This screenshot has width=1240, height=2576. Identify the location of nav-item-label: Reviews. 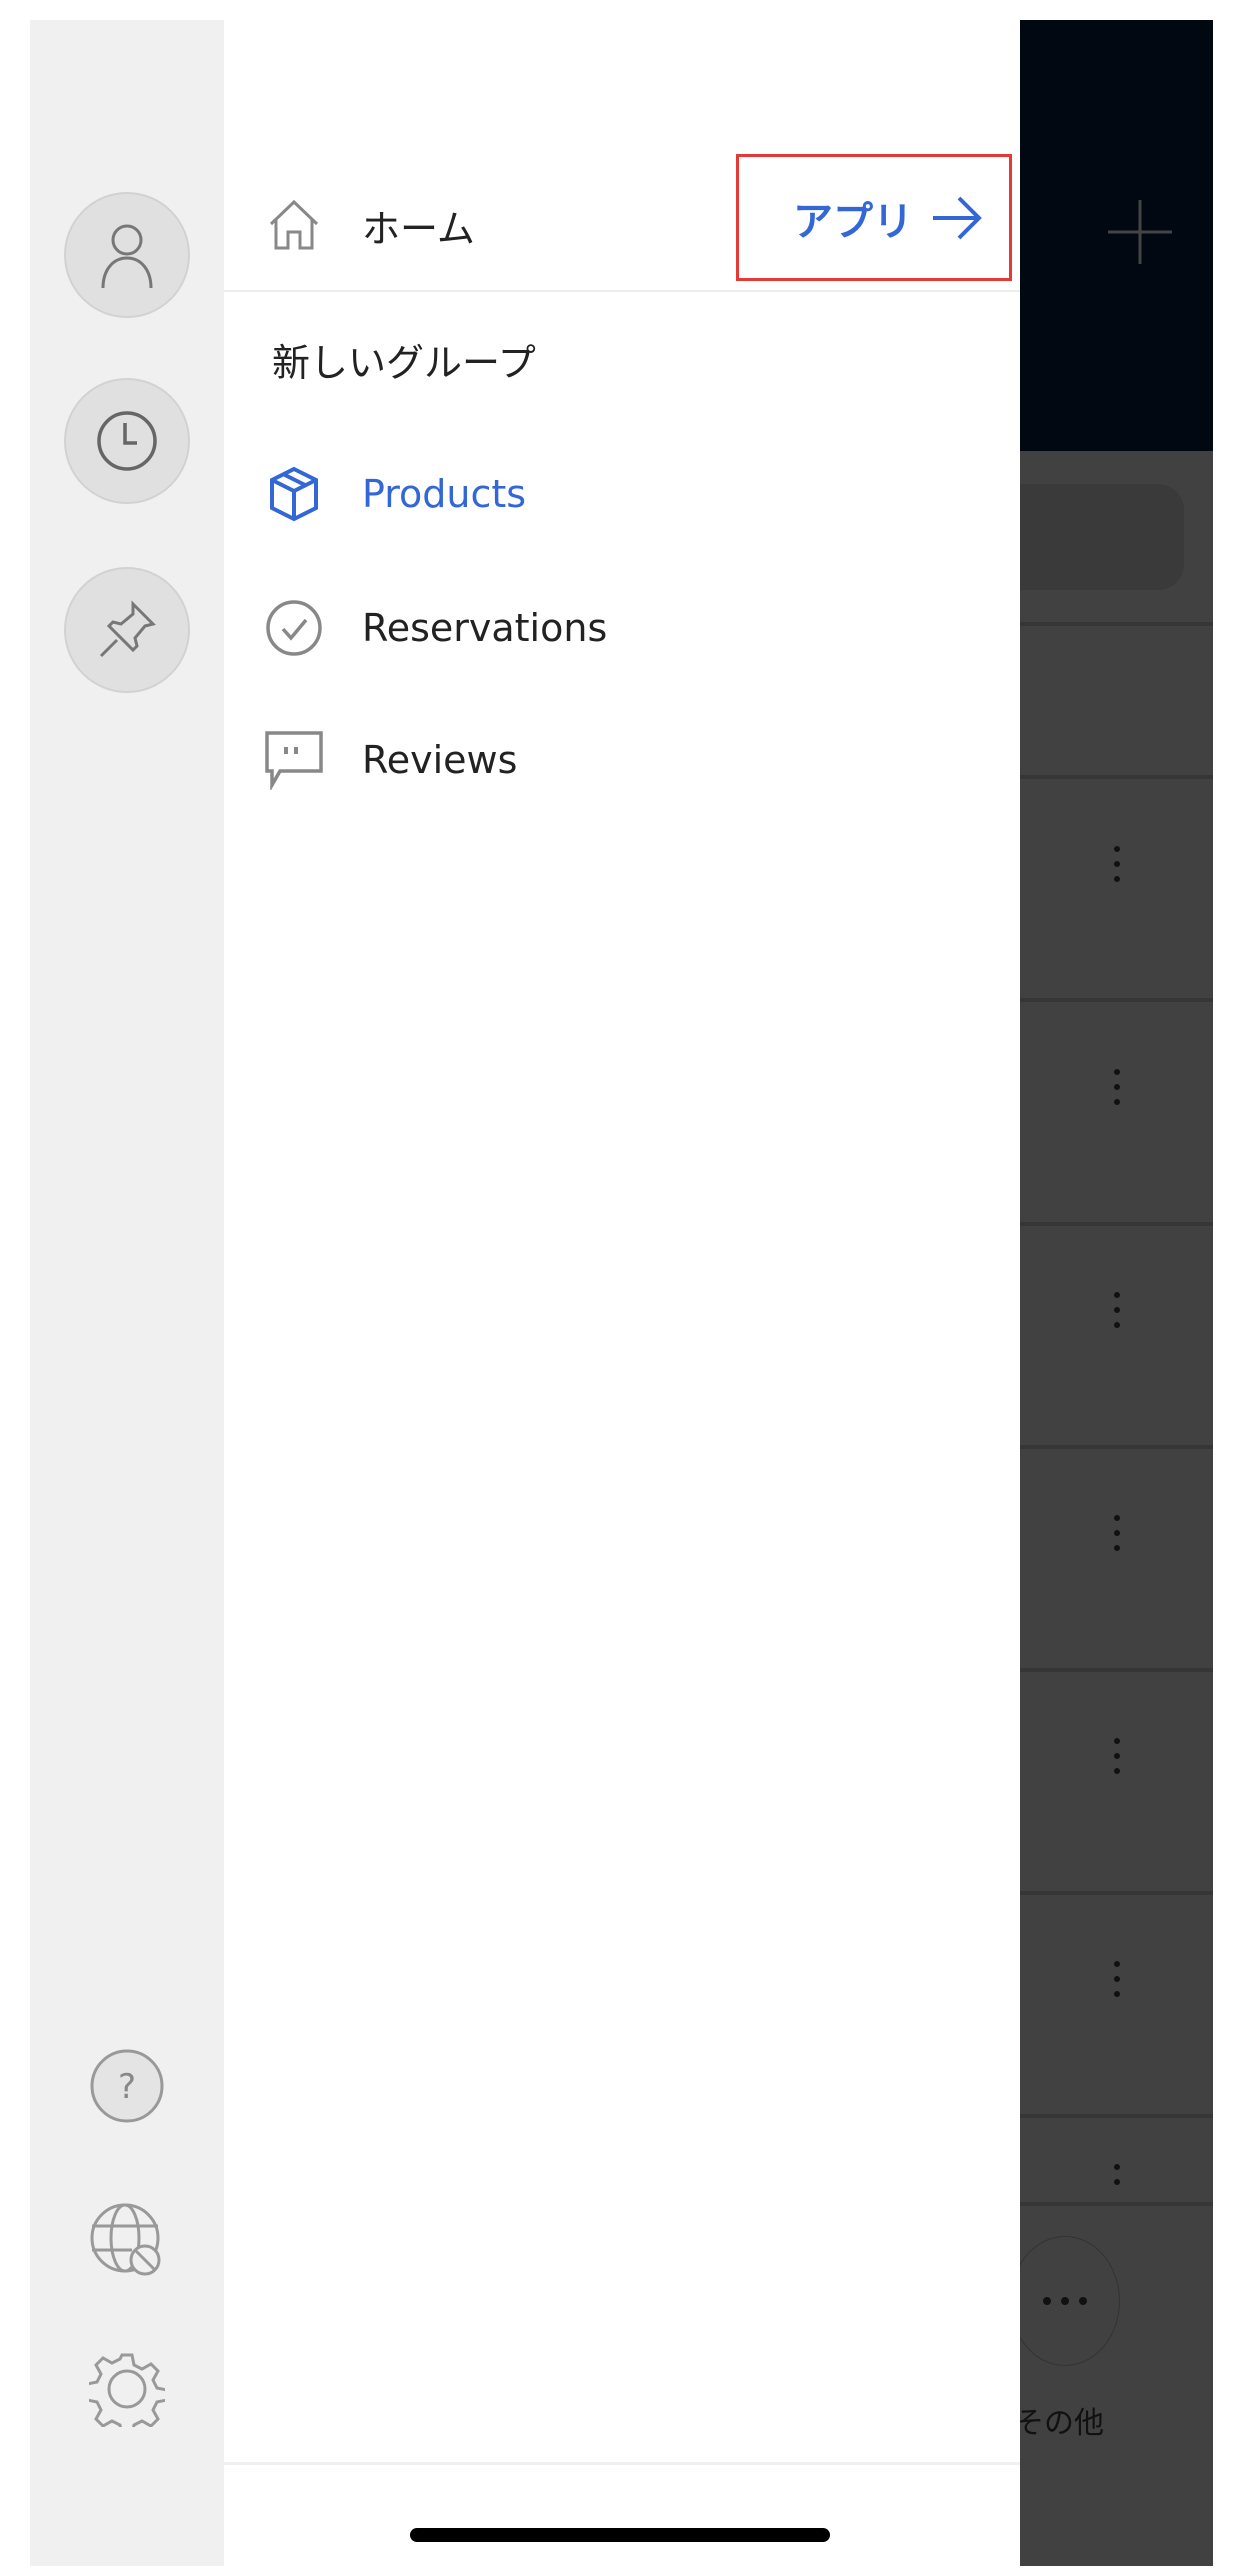
(440, 760).